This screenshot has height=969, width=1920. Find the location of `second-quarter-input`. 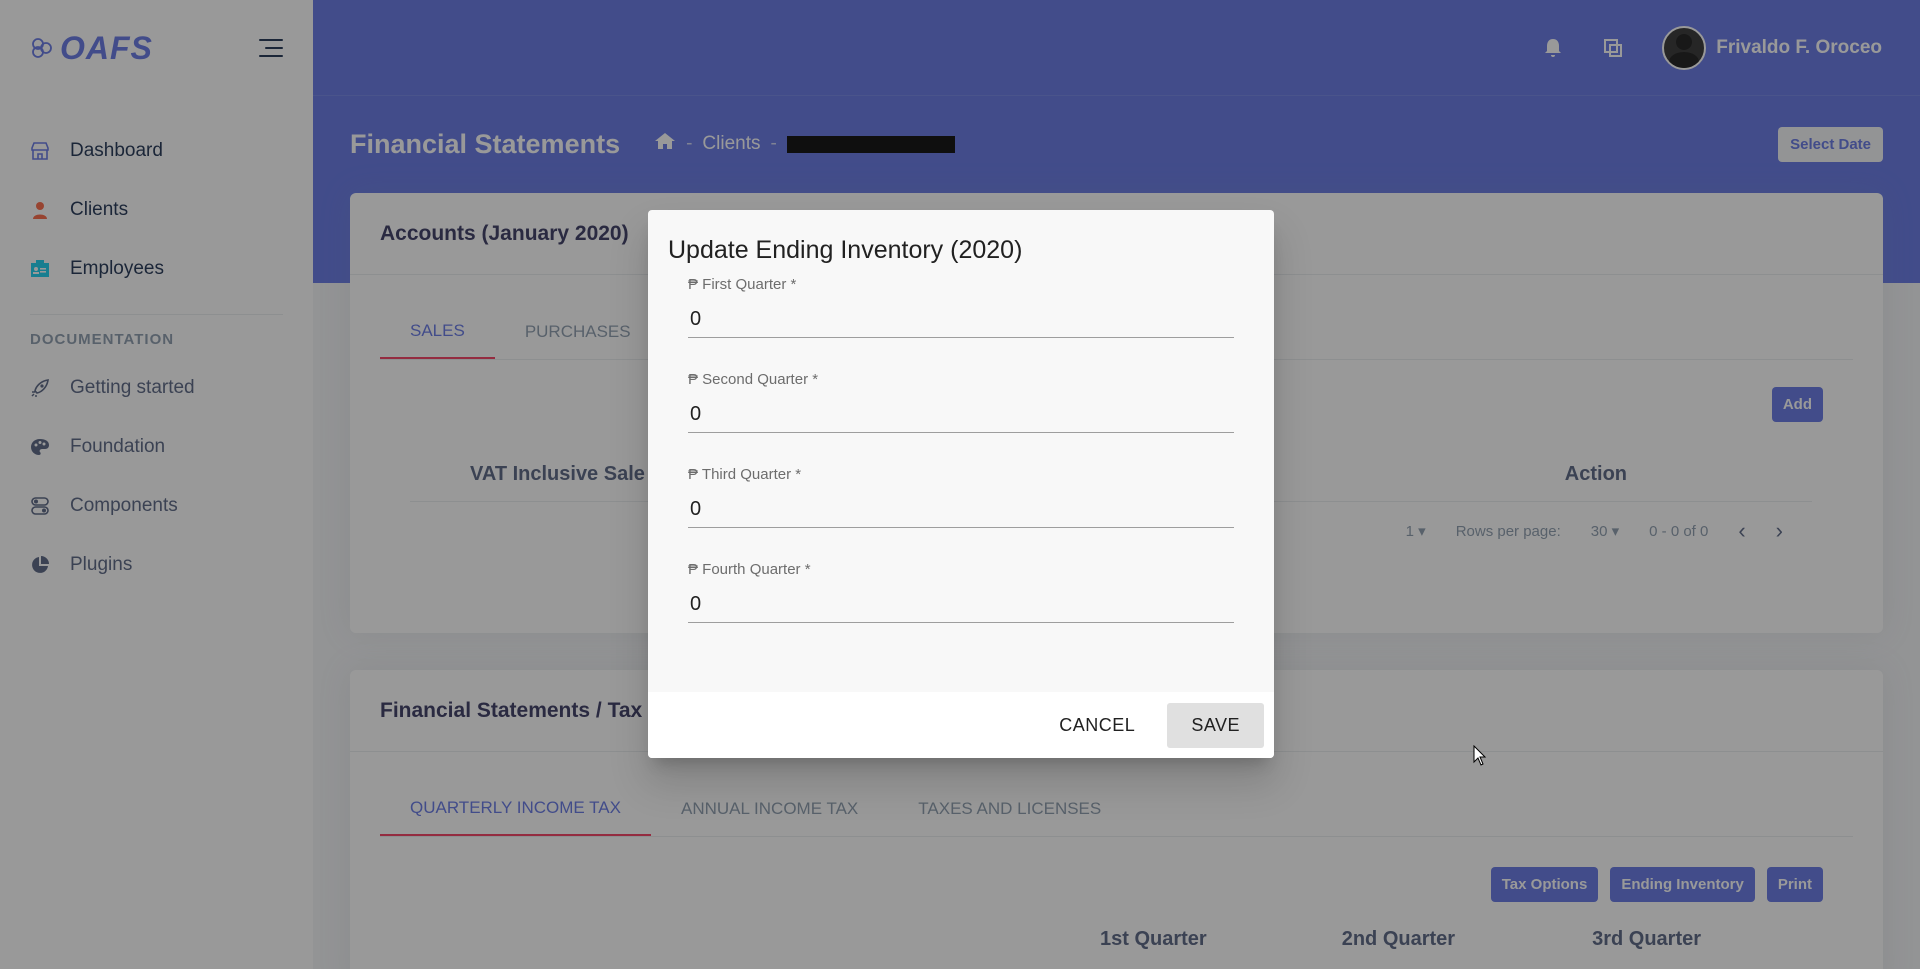

second-quarter-input is located at coordinates (961, 411).